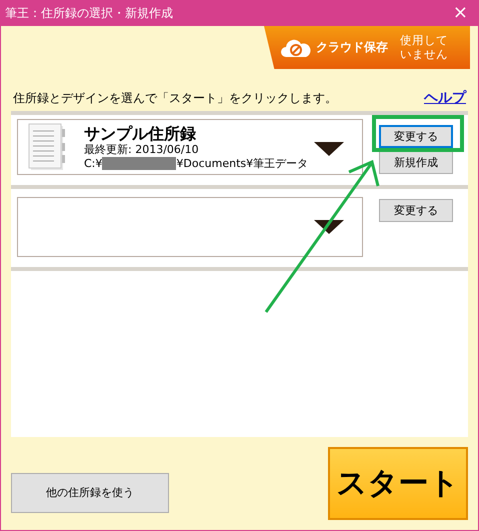 The height and width of the screenshot is (531, 479). Describe the element at coordinates (460, 13) in the screenshot. I see `close-button: ×` at that location.